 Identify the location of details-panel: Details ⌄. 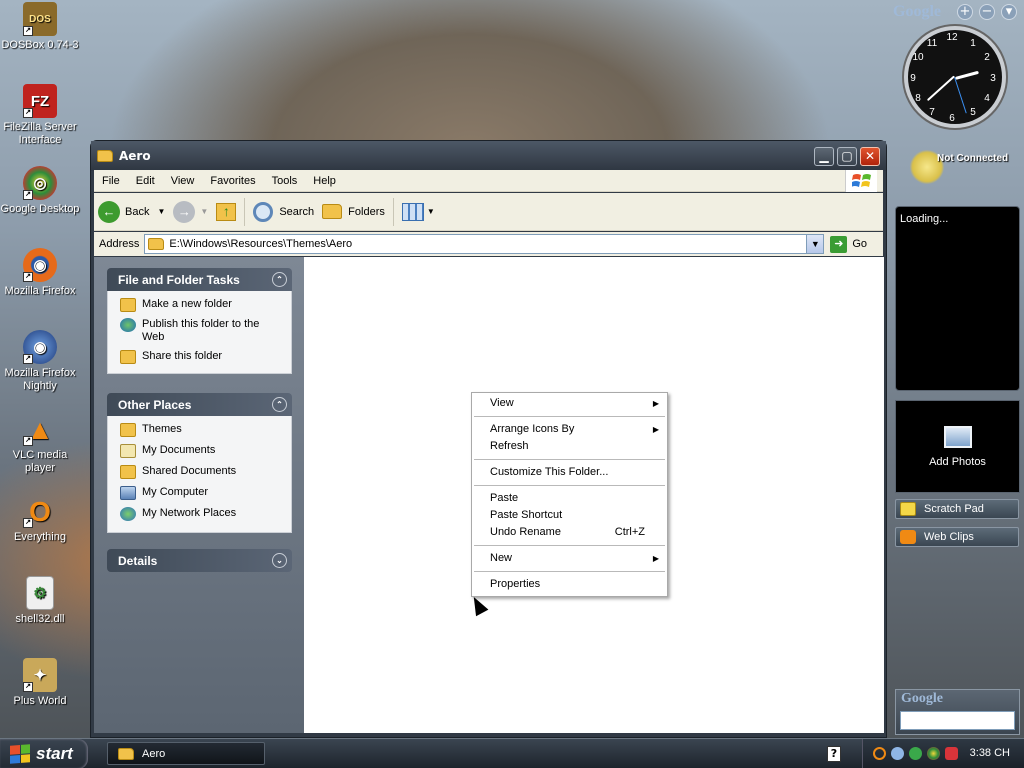
(199, 560).